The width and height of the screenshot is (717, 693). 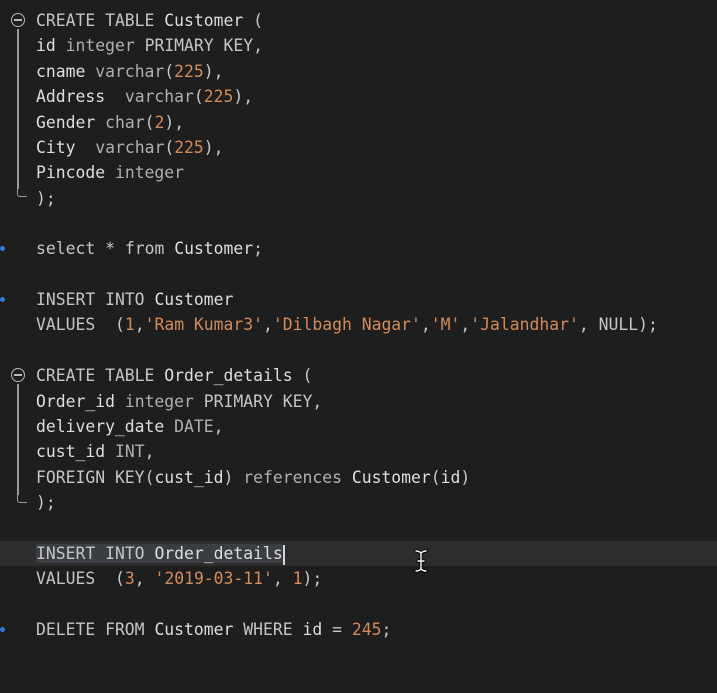 I want to click on code-line: INSERT INTO Customer, so click(x=358, y=299).